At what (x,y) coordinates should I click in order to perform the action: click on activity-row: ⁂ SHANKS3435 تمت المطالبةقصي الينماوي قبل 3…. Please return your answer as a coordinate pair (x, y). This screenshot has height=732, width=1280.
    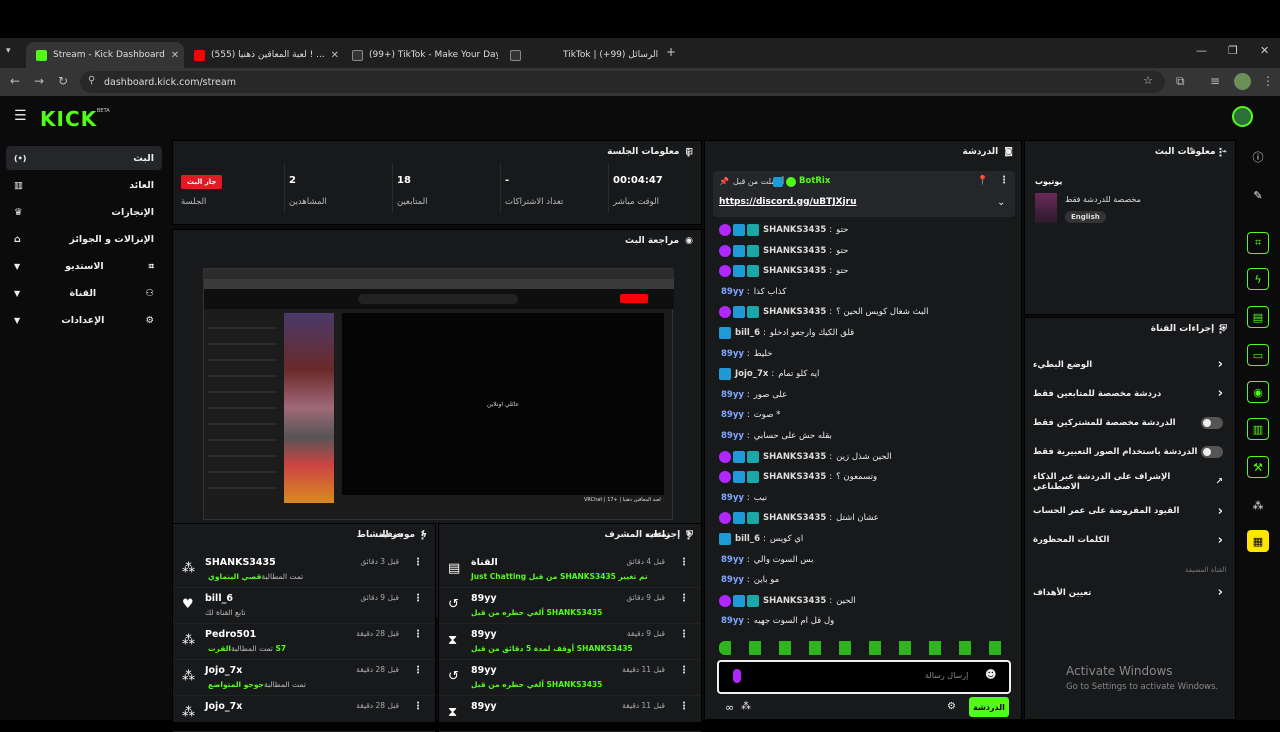
    Looking at the image, I should click on (304, 570).